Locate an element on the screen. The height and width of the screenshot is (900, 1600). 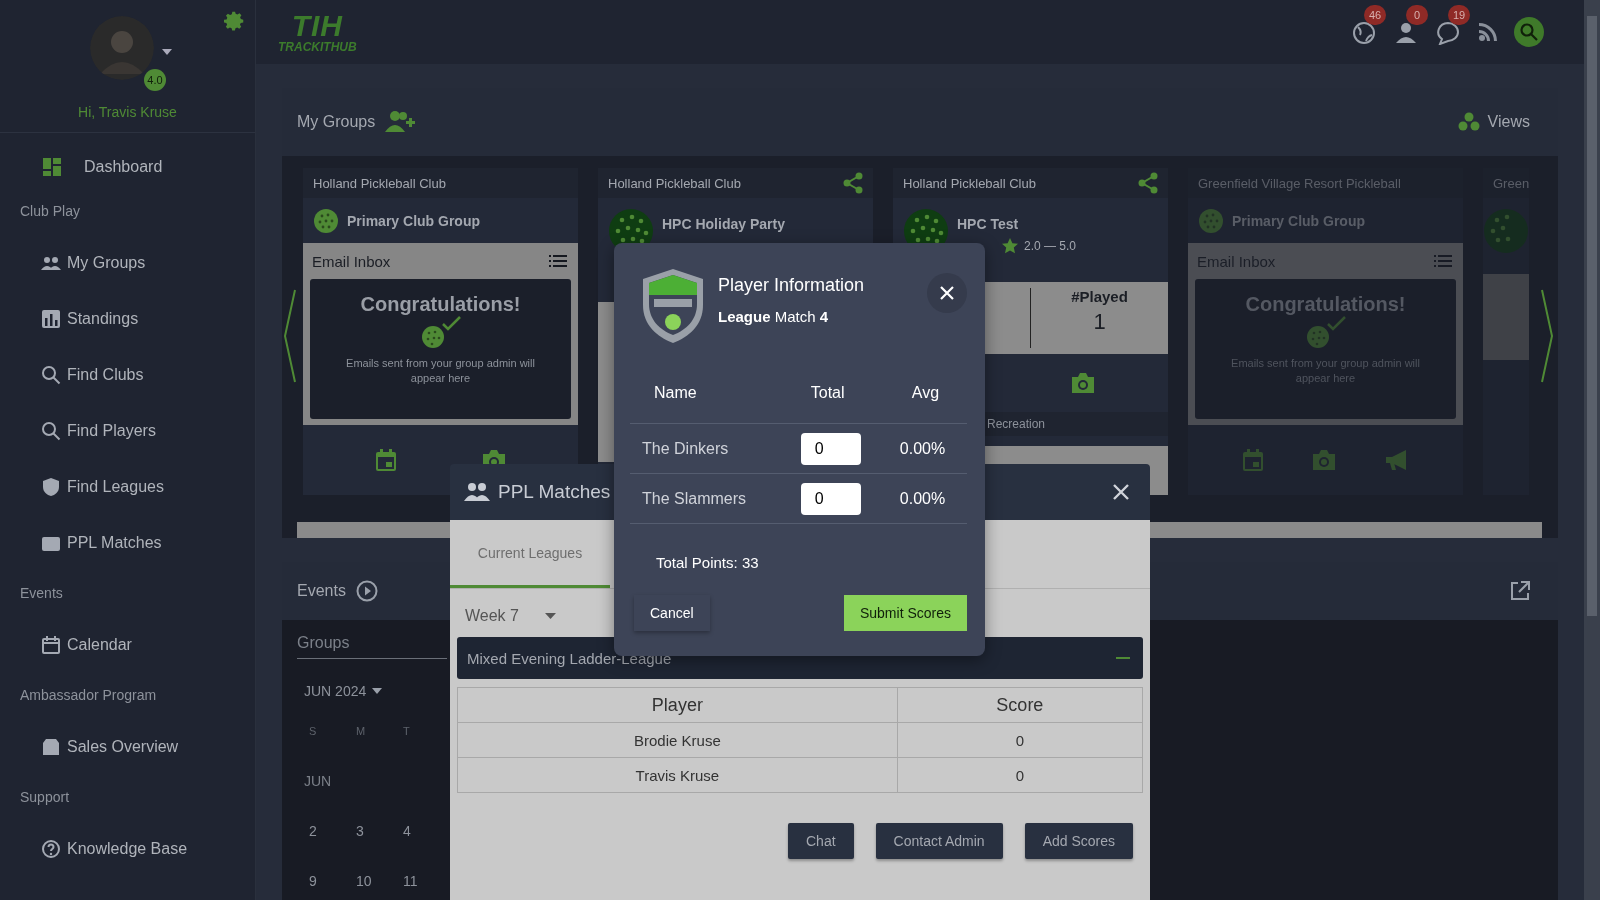
panel-title: My Groups is located at coordinates (336, 122).